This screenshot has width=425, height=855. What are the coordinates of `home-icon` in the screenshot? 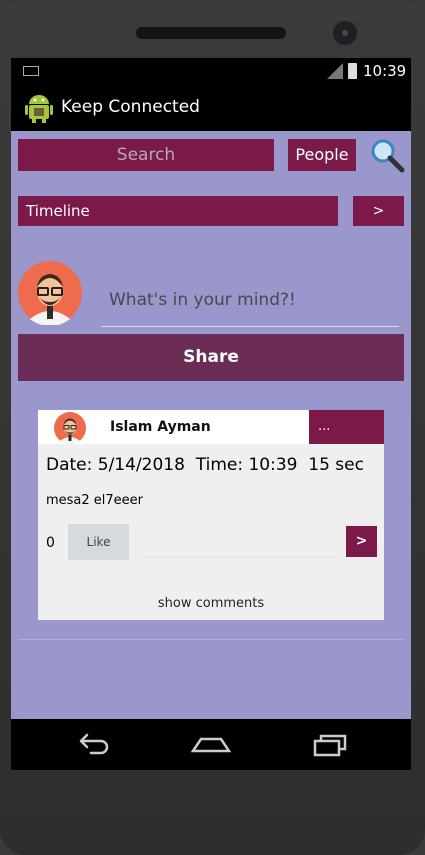 It's located at (211, 745).